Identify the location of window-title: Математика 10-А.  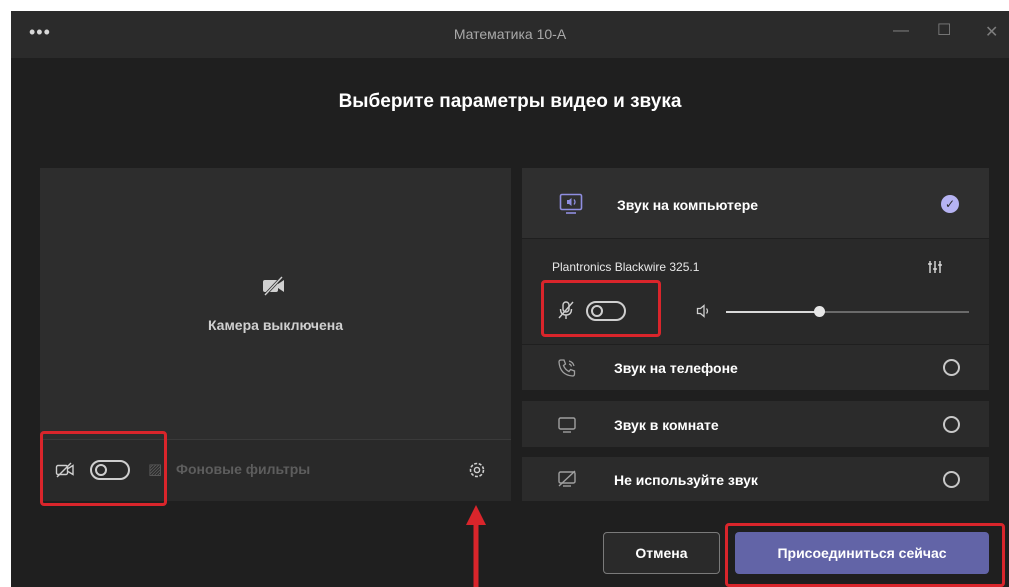
(510, 34).